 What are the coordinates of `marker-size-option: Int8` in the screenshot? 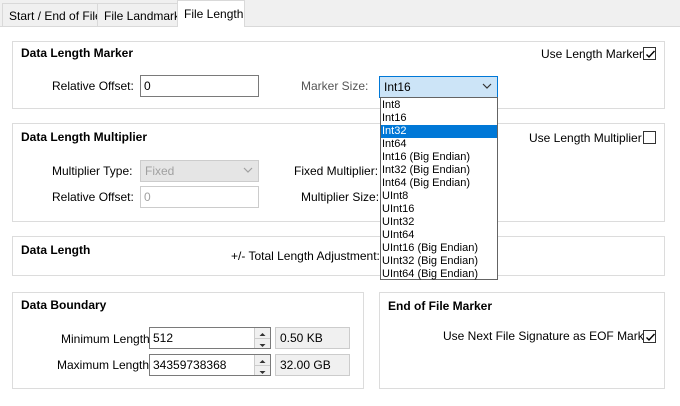 It's located at (439, 105).